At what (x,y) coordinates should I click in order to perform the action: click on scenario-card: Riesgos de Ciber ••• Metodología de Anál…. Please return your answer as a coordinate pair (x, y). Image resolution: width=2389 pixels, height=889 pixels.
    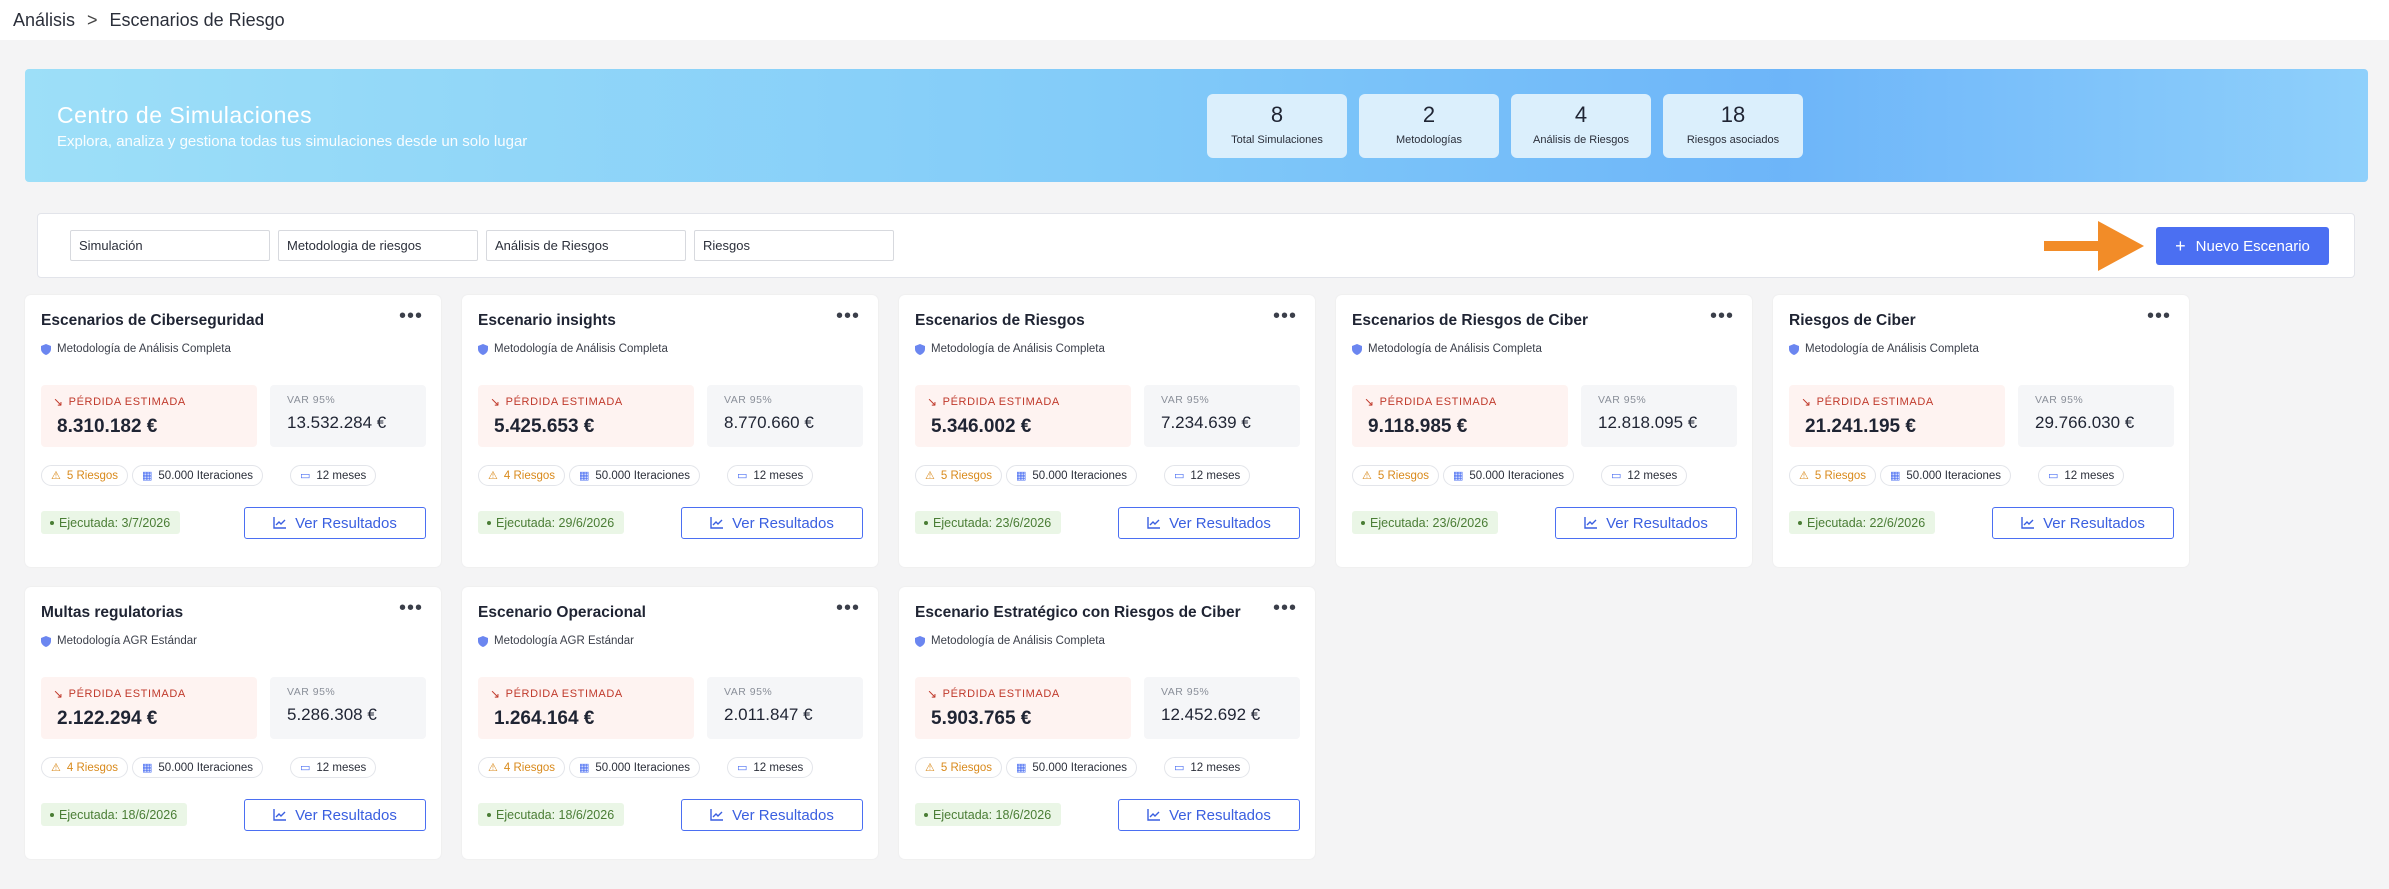
    Looking at the image, I should click on (1981, 431).